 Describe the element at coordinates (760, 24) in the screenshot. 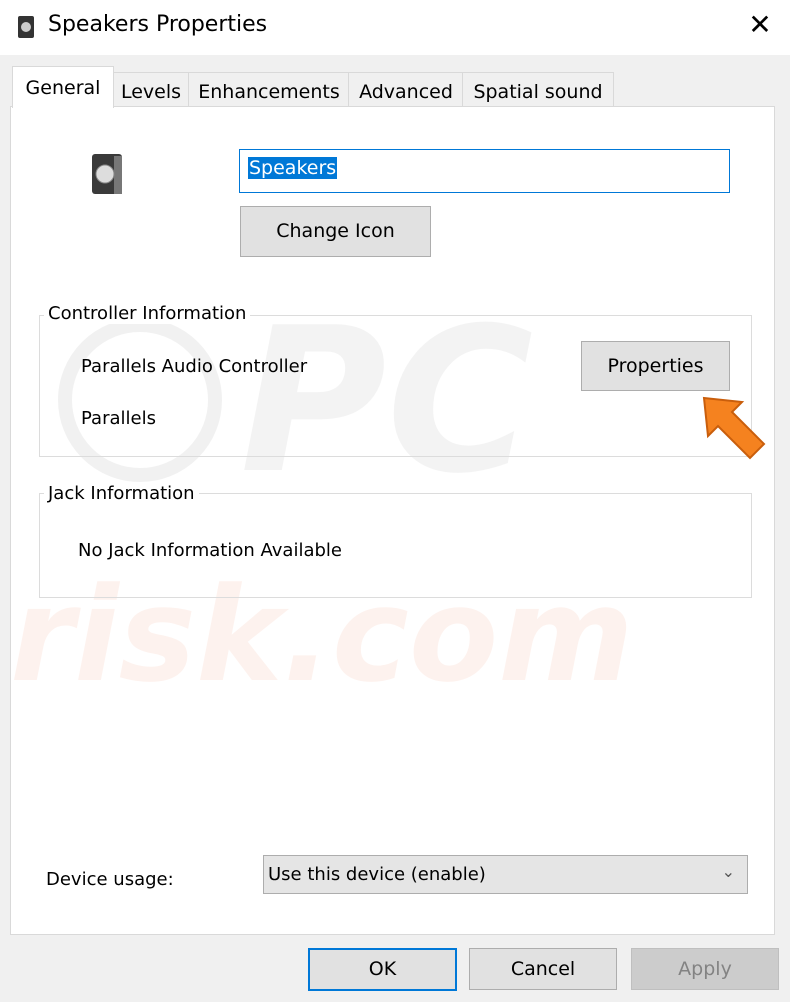

I see `close-icon: ✕` at that location.